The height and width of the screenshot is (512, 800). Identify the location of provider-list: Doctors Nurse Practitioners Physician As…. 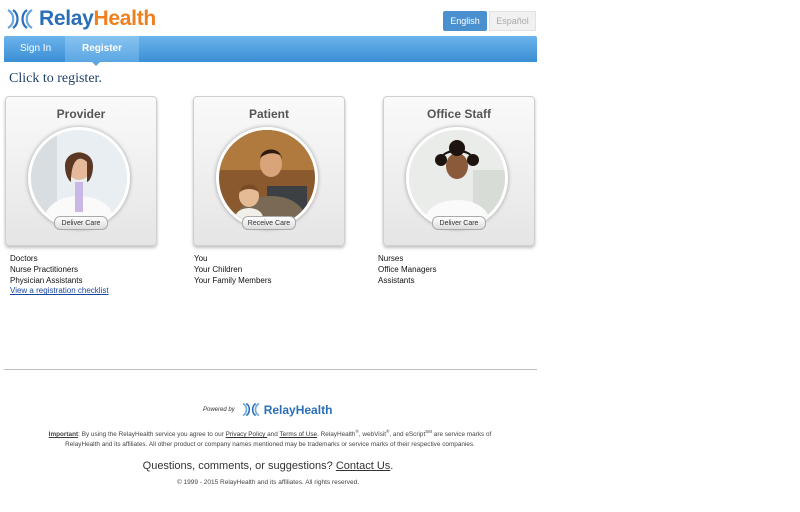
(59, 275).